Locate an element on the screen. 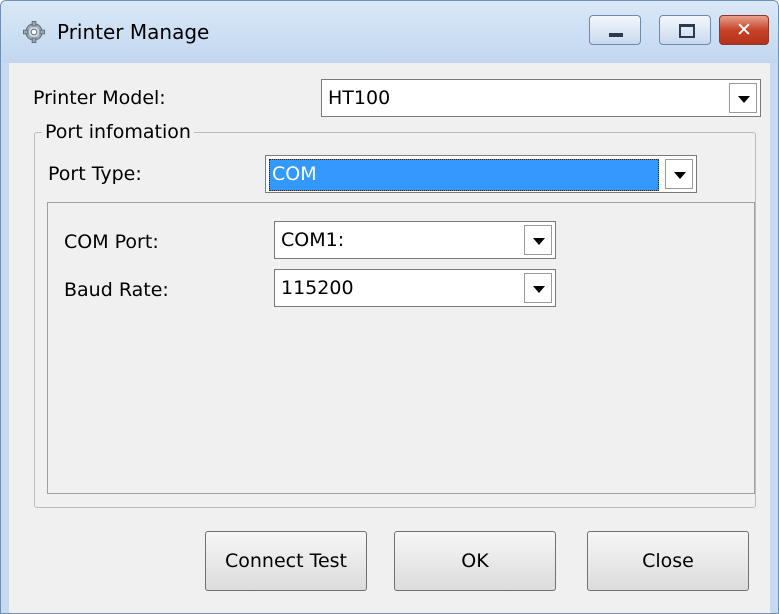  maximize-button is located at coordinates (685, 30).